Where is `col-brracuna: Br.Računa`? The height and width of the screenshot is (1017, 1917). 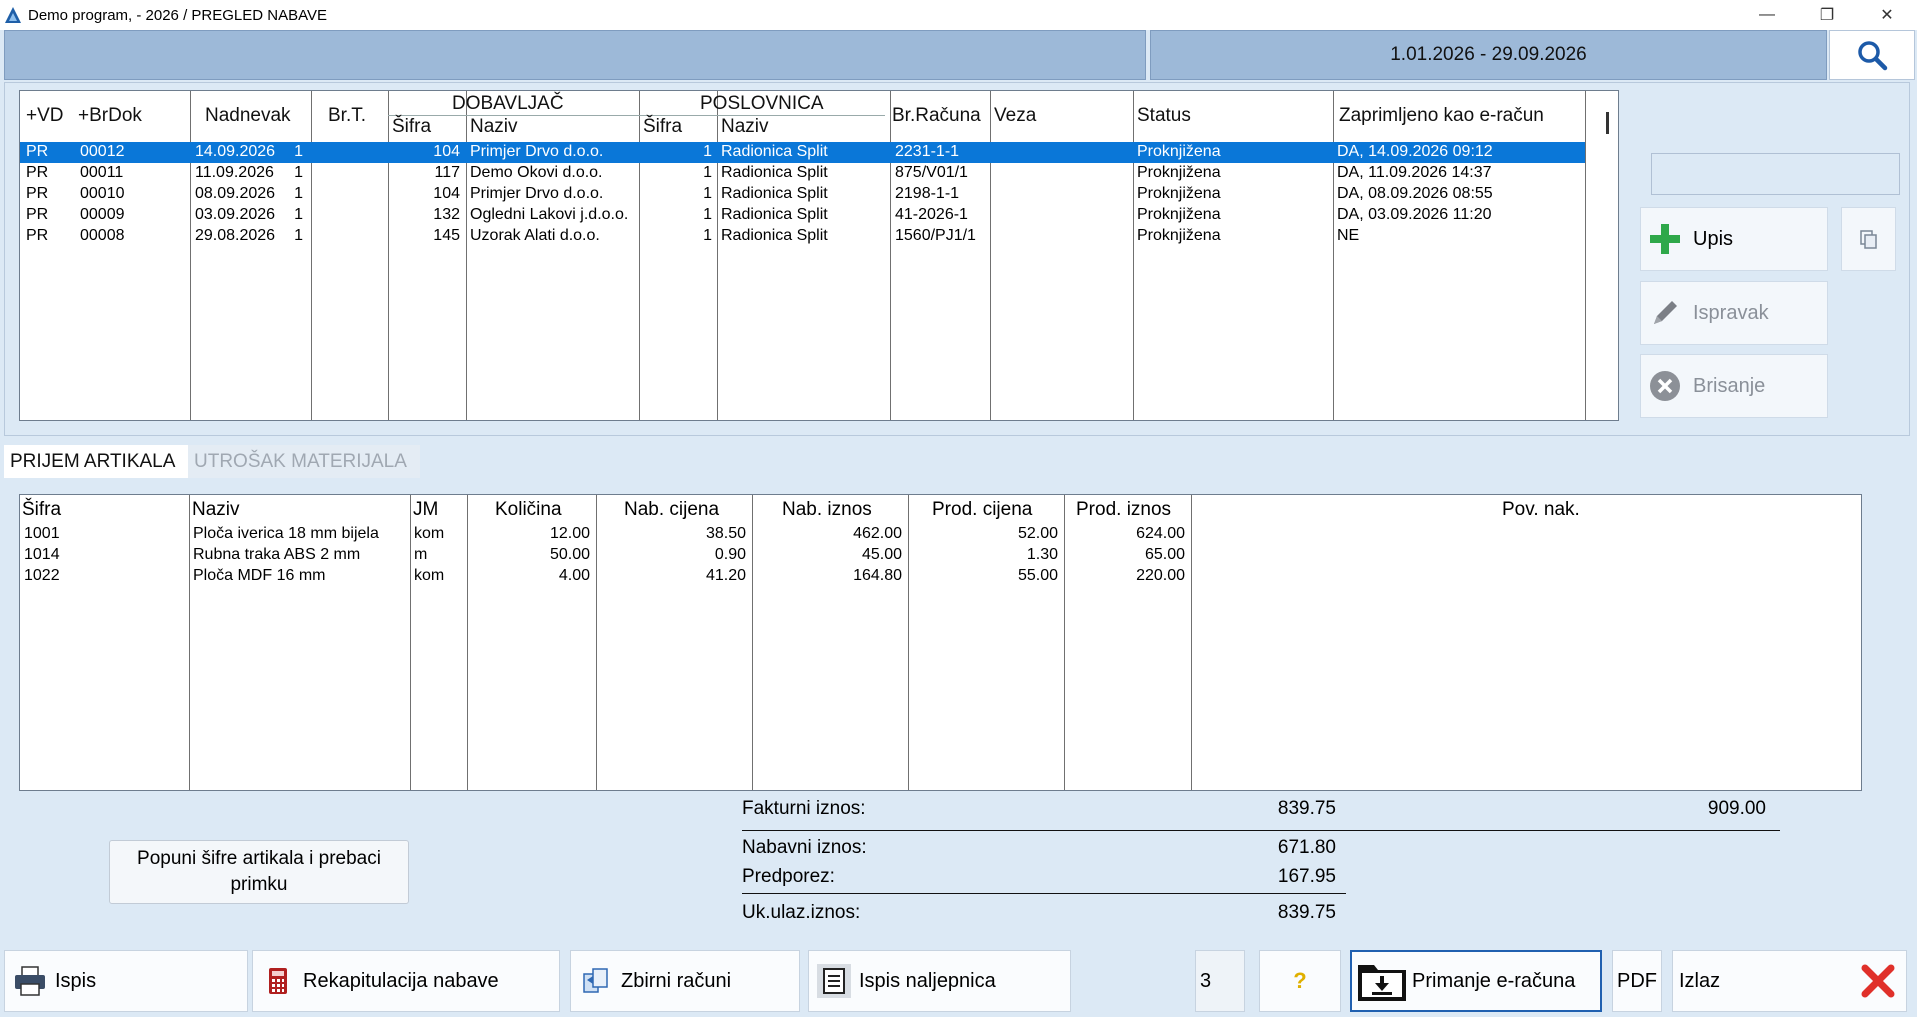 col-brracuna: Br.Računa is located at coordinates (936, 116).